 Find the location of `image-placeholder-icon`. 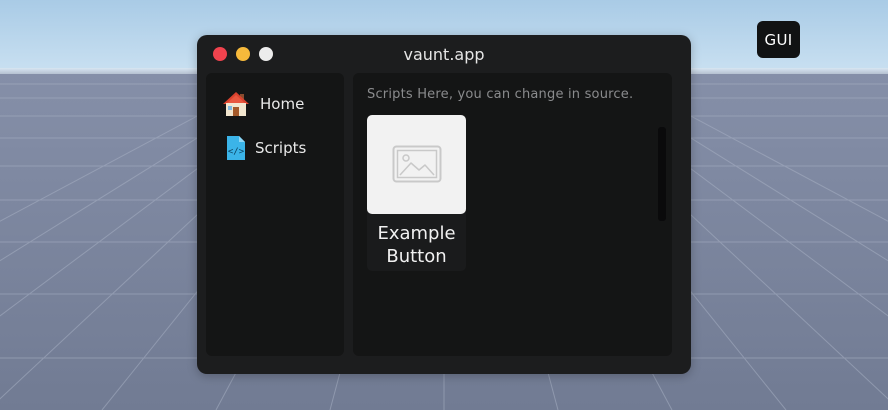

image-placeholder-icon is located at coordinates (417, 164).